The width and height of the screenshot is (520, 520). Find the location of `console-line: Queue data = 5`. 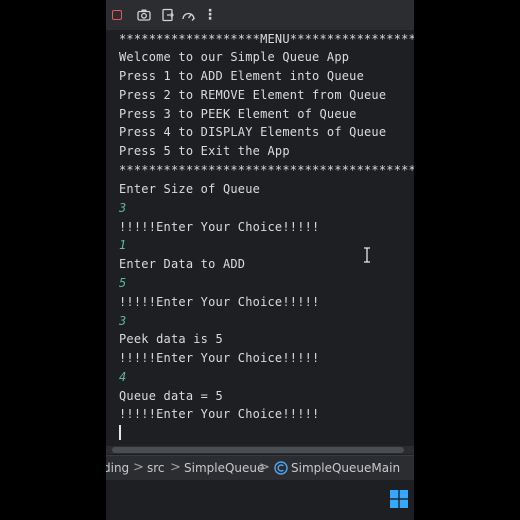

console-line: Queue data = 5 is located at coordinates (171, 396).